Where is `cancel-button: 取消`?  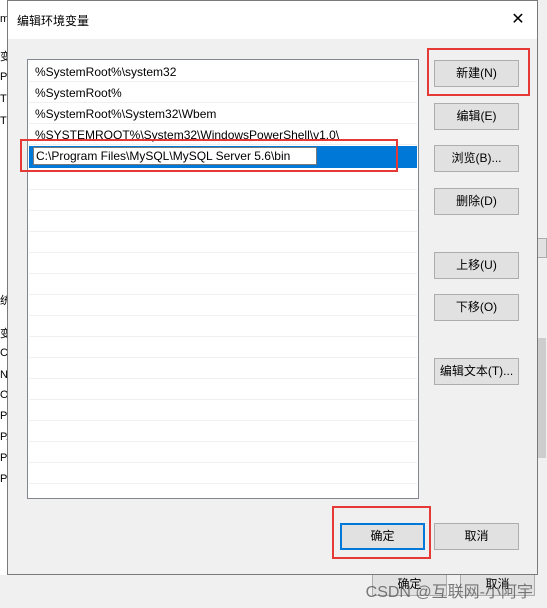
cancel-button: 取消 is located at coordinates (476, 536).